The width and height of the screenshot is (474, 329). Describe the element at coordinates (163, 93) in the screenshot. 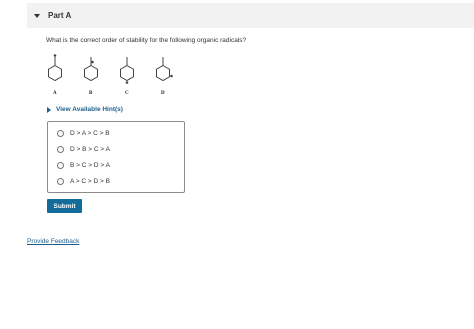

I see `molecule-label-d: D` at that location.